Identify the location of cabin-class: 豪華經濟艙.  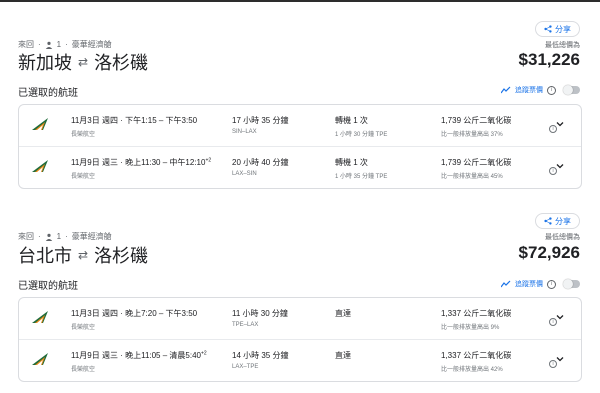
(92, 236).